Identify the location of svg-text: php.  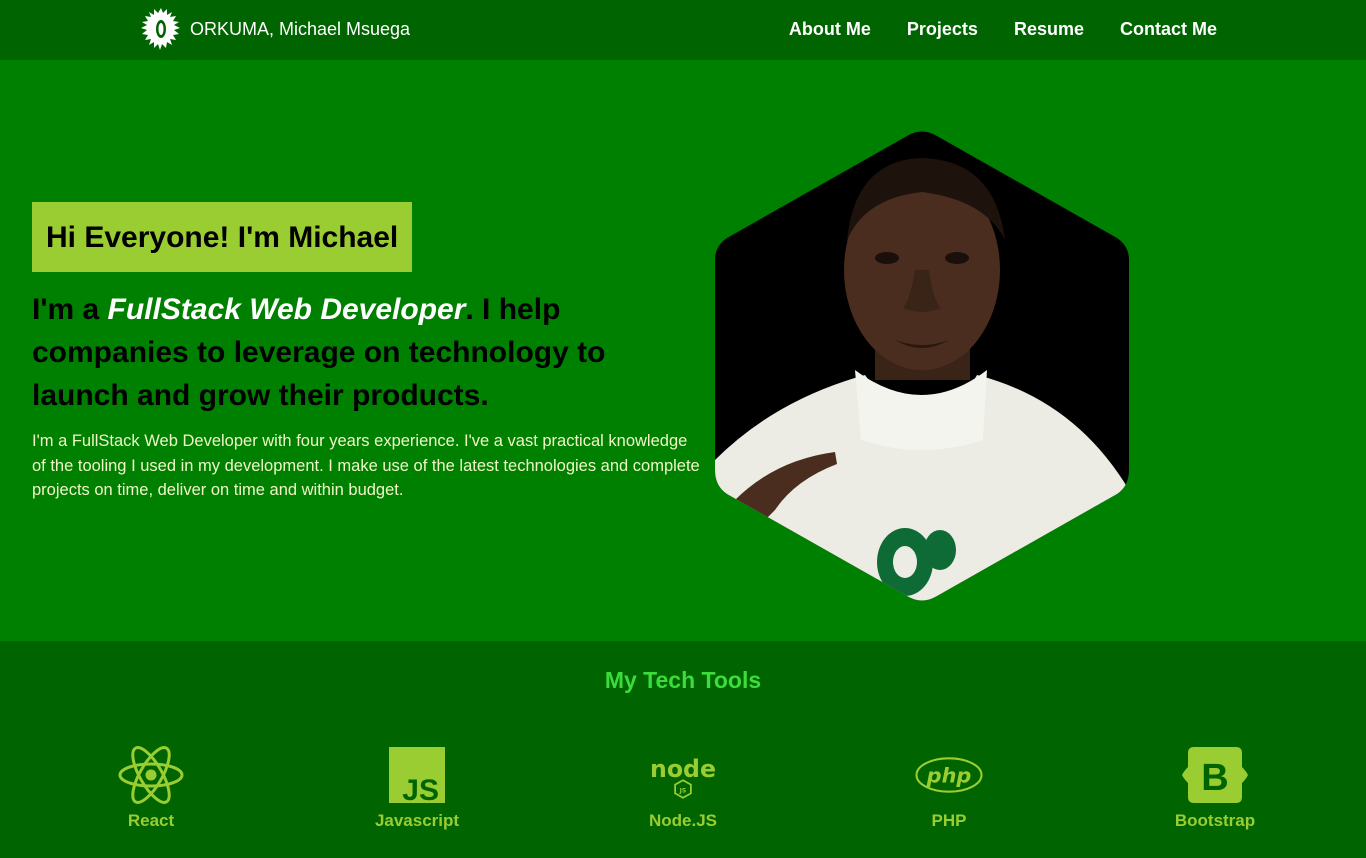
(949, 776).